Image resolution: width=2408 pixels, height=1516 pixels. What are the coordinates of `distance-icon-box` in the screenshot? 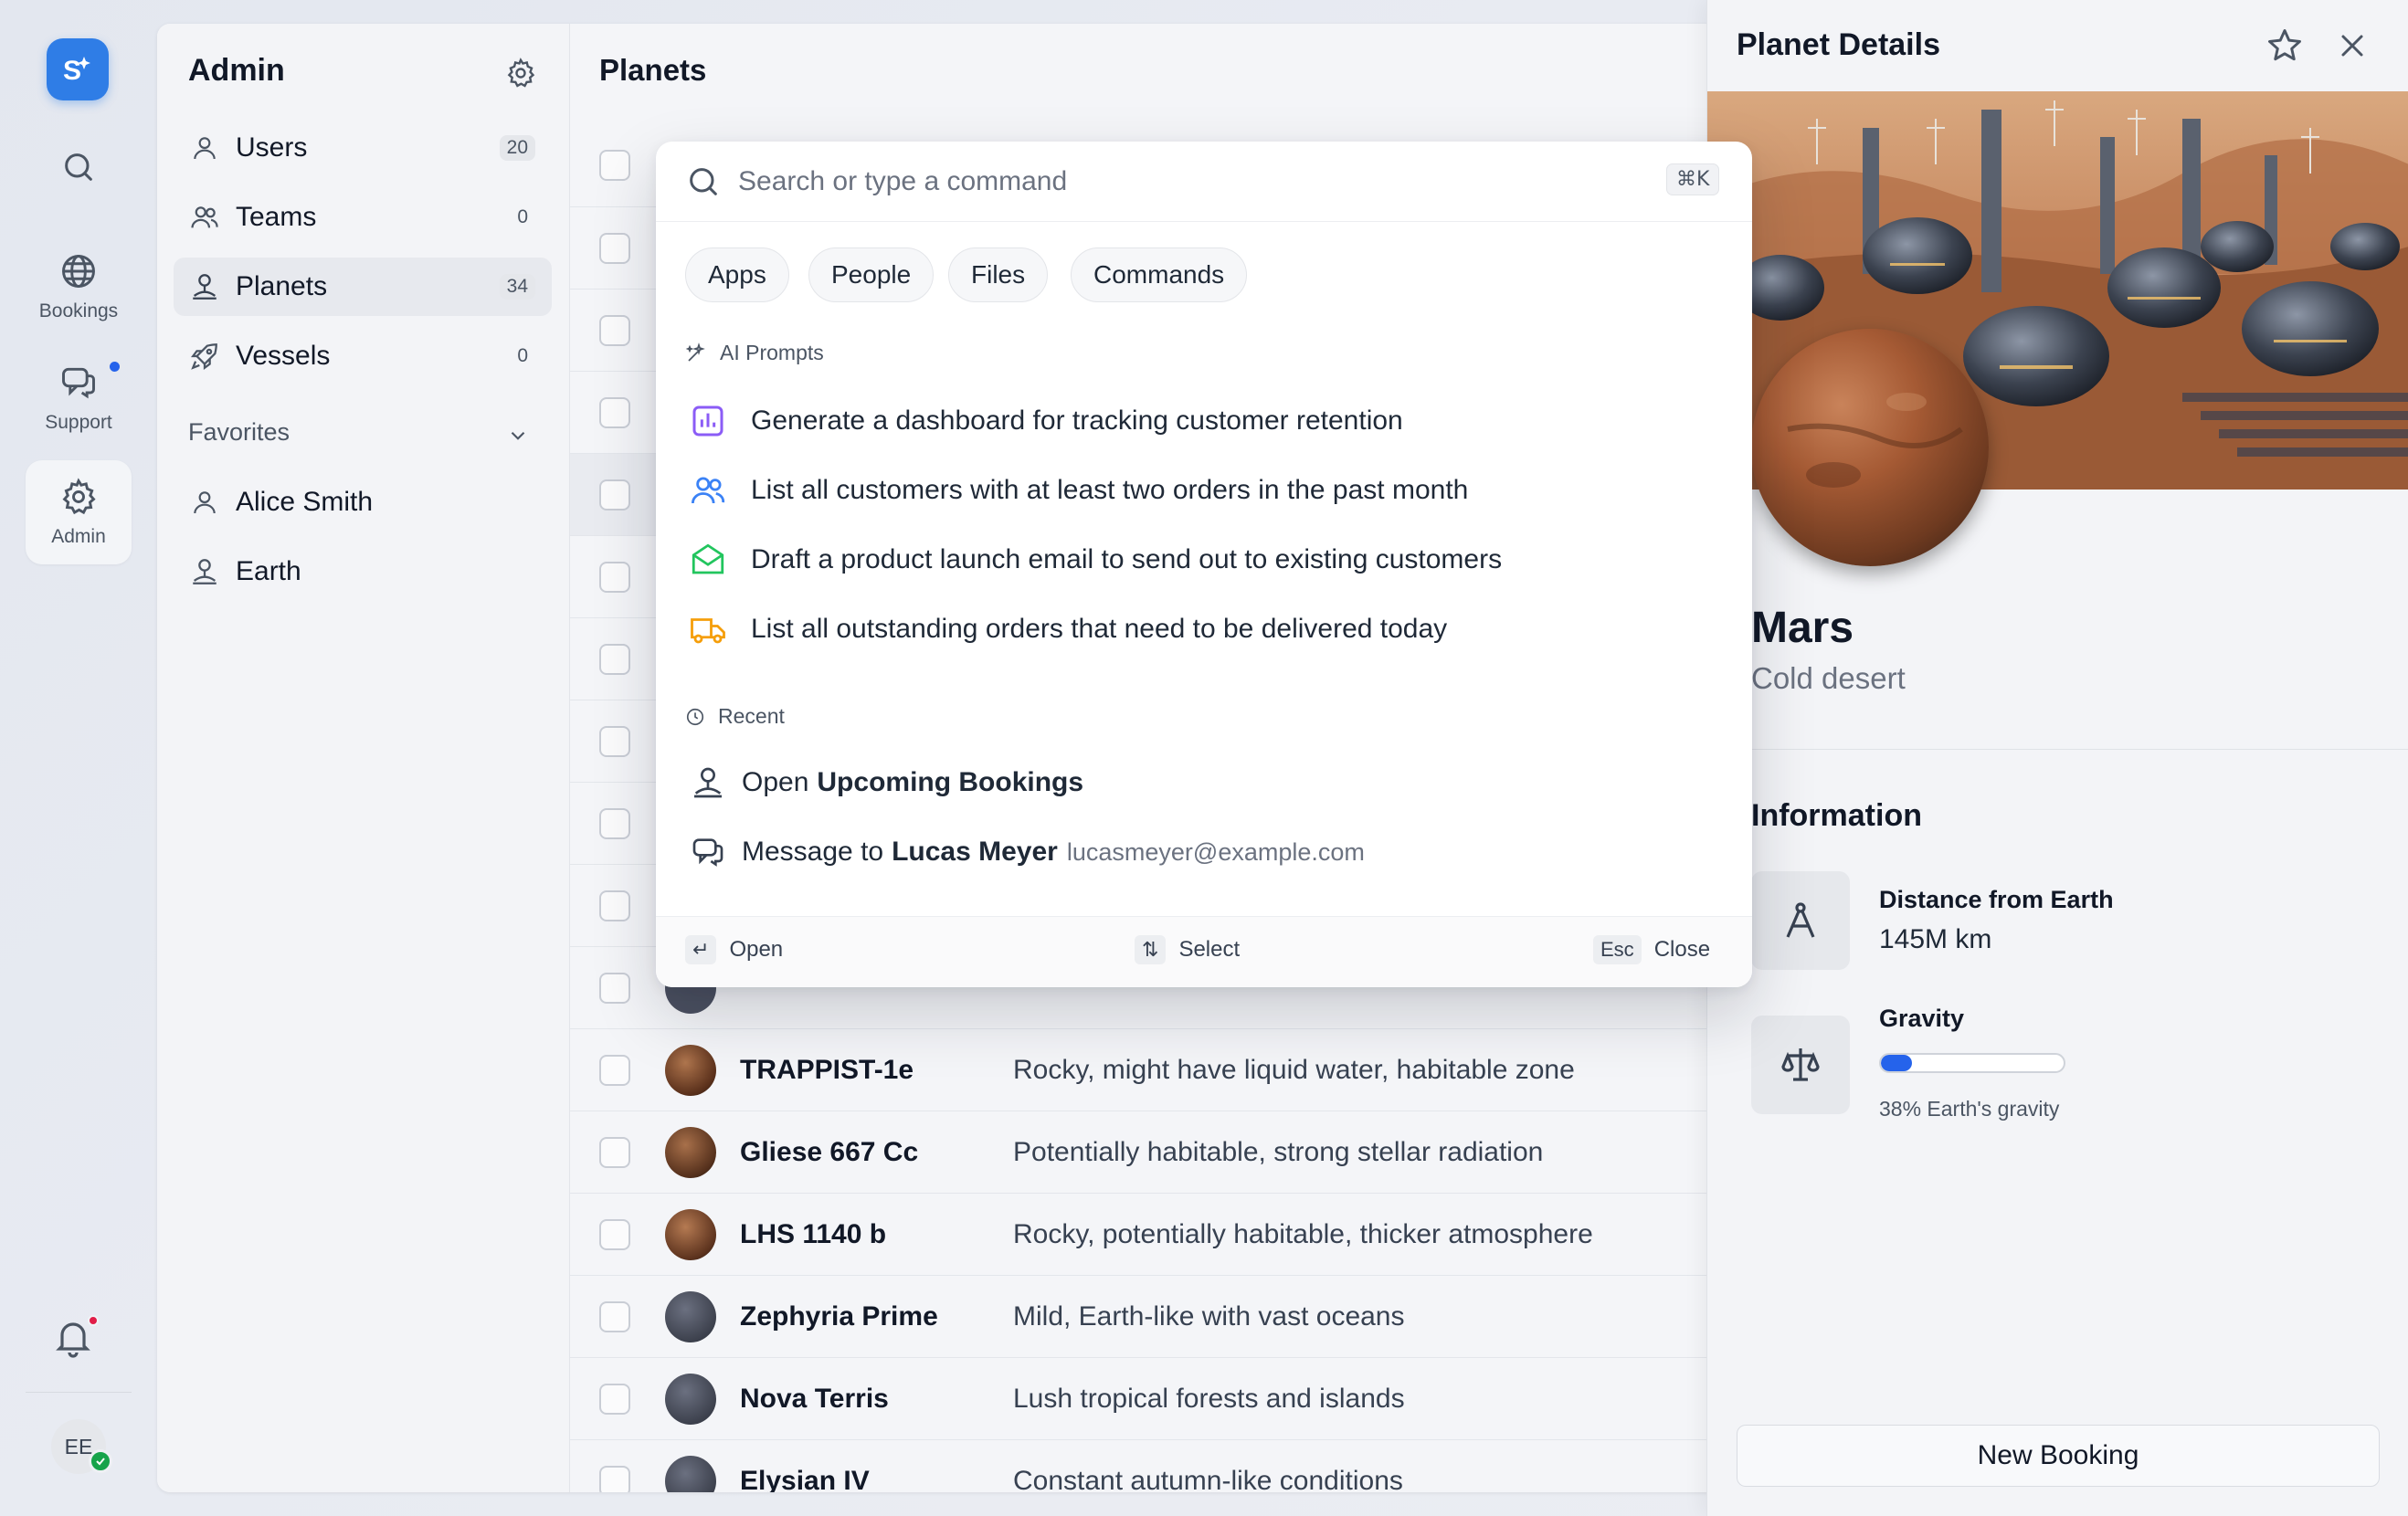 It's located at (1800, 920).